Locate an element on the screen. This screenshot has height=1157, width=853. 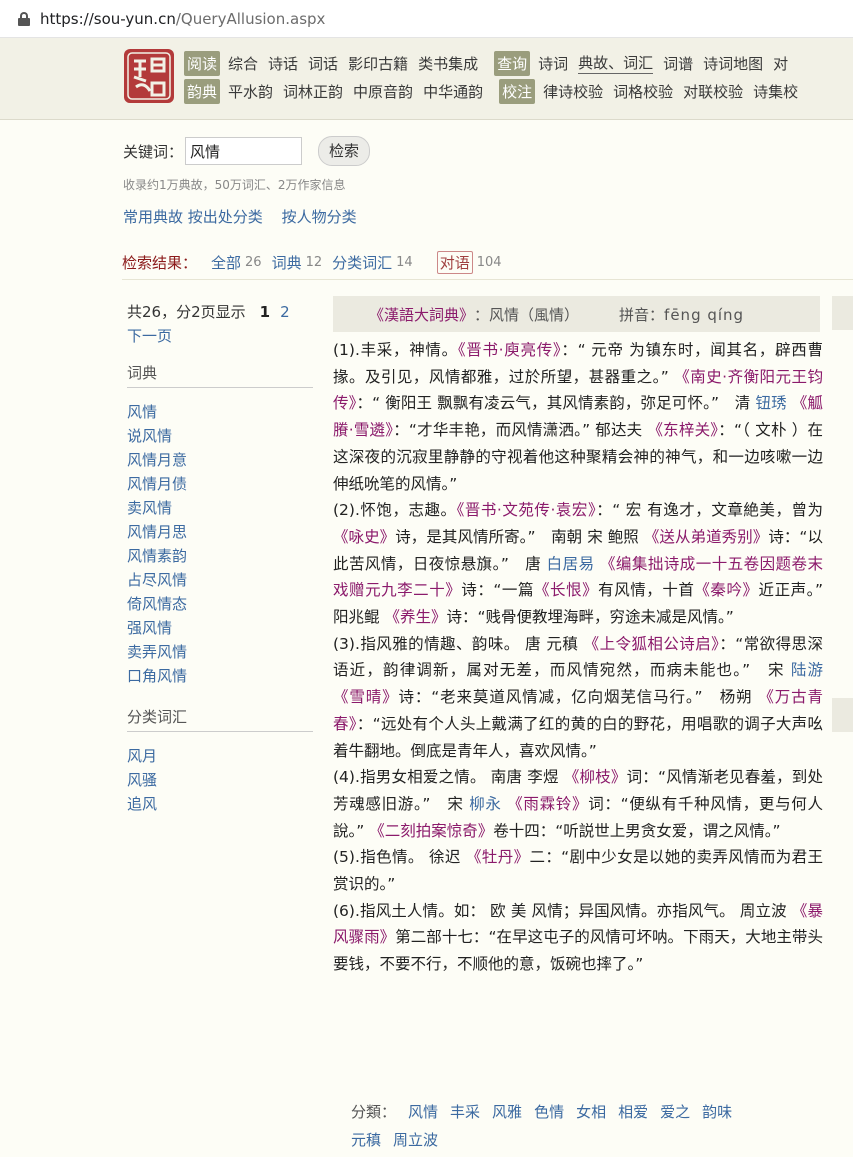
book-link: 《晋书·文苑传·袁宏》 is located at coordinates (527, 510).